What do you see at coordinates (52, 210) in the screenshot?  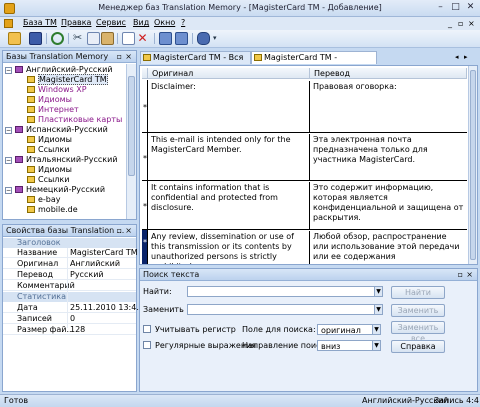 I see `tree-item: mobile.de` at bounding box center [52, 210].